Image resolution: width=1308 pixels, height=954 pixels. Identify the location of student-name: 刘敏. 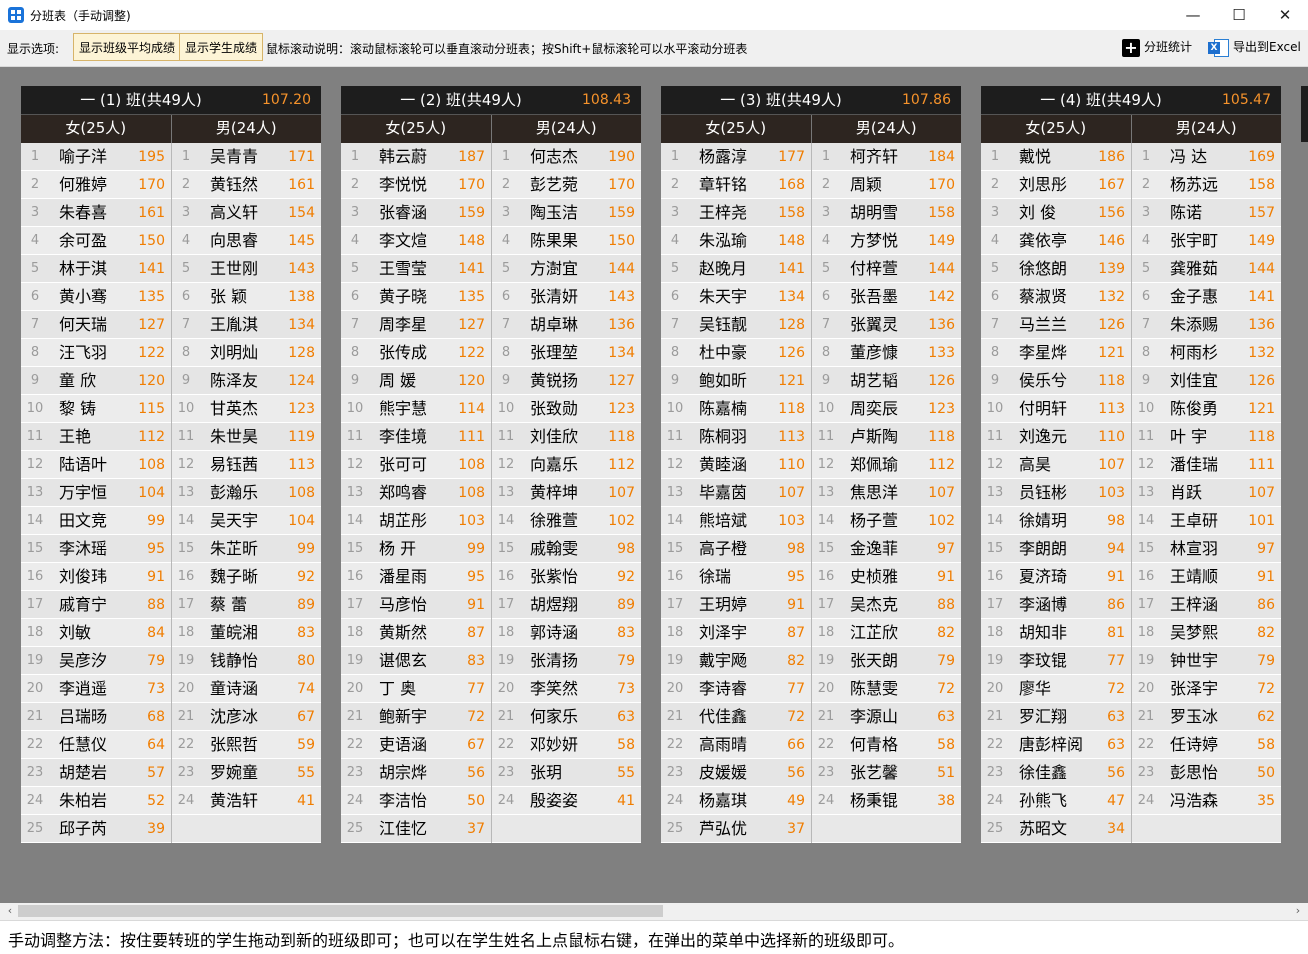
(75, 633).